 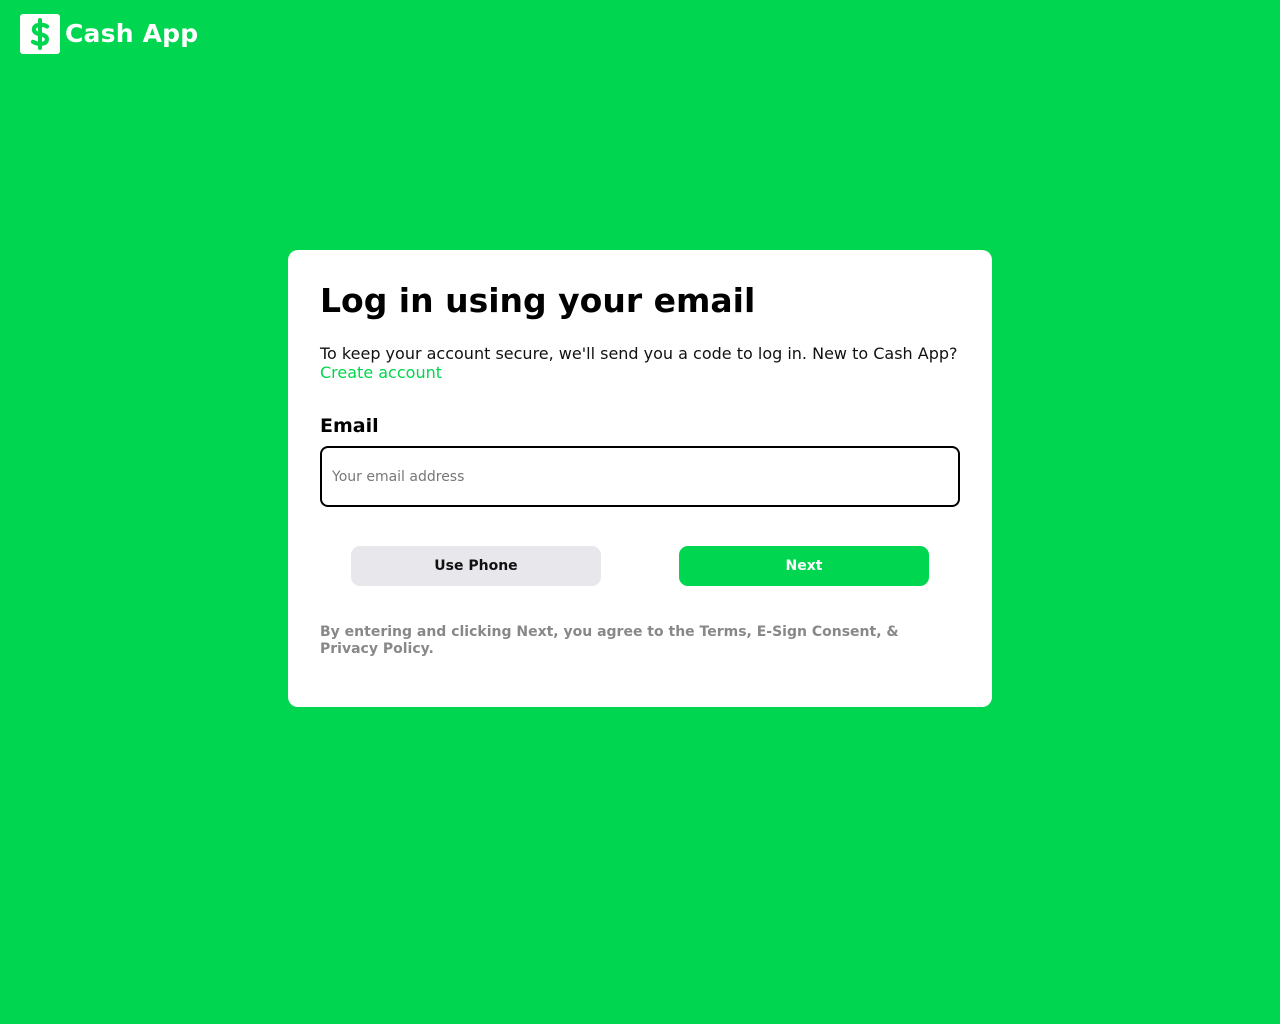 What do you see at coordinates (640, 566) in the screenshot?
I see `button-row: Use Phone Next` at bounding box center [640, 566].